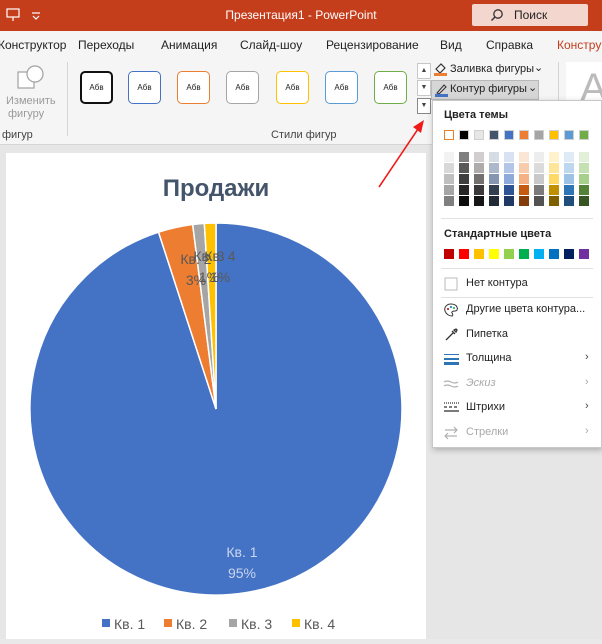 Image resolution: width=602 pixels, height=644 pixels. What do you see at coordinates (538, 67) in the screenshot?
I see `shape-fill-dropdown: ⌄` at bounding box center [538, 67].